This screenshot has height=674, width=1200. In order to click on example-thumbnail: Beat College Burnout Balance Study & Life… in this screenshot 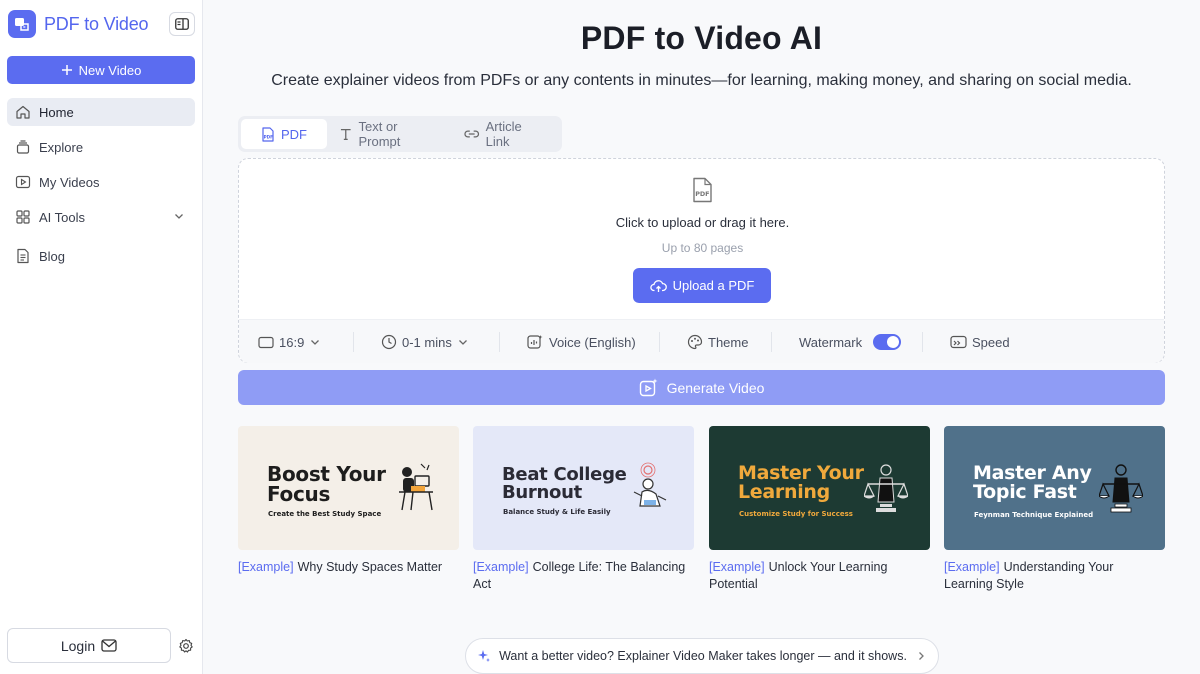, I will do `click(583, 488)`.